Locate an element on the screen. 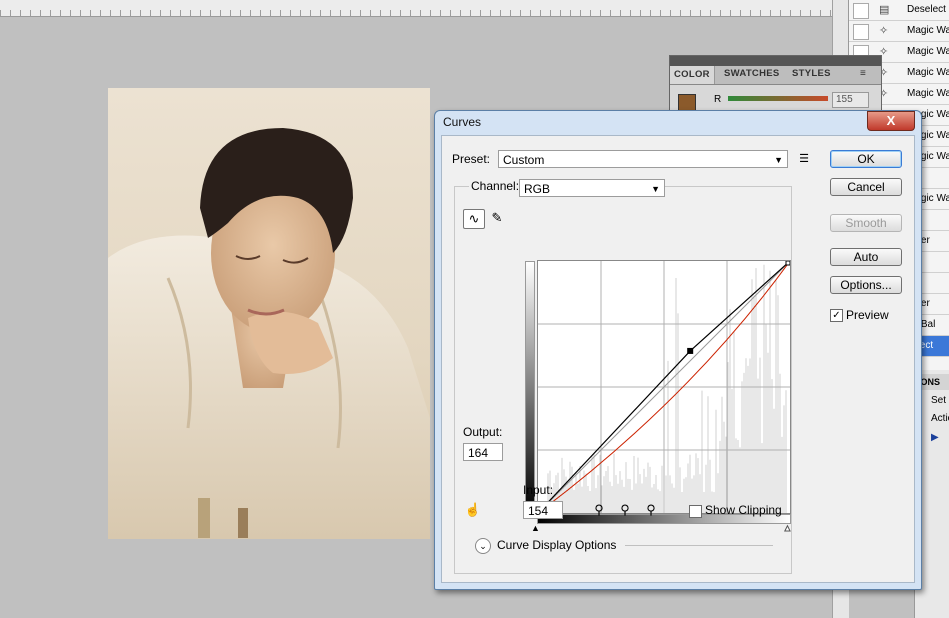 This screenshot has width=949, height=618. history-item: ✧ Magic Wa is located at coordinates (899, 31).